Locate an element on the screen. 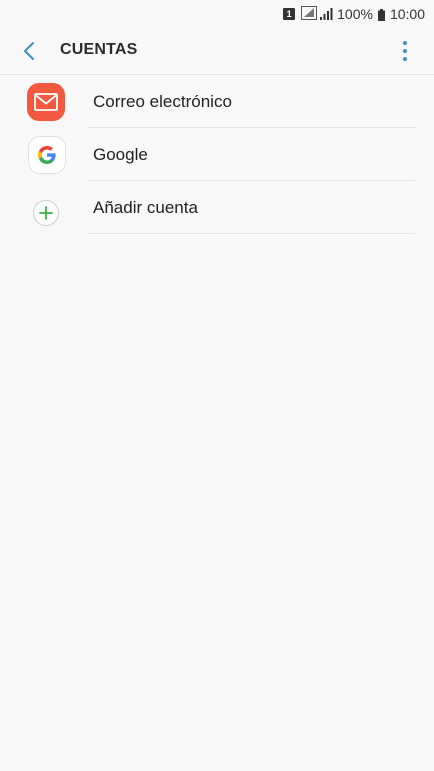 Image resolution: width=434 pixels, height=771 pixels. back-button is located at coordinates (29, 51).